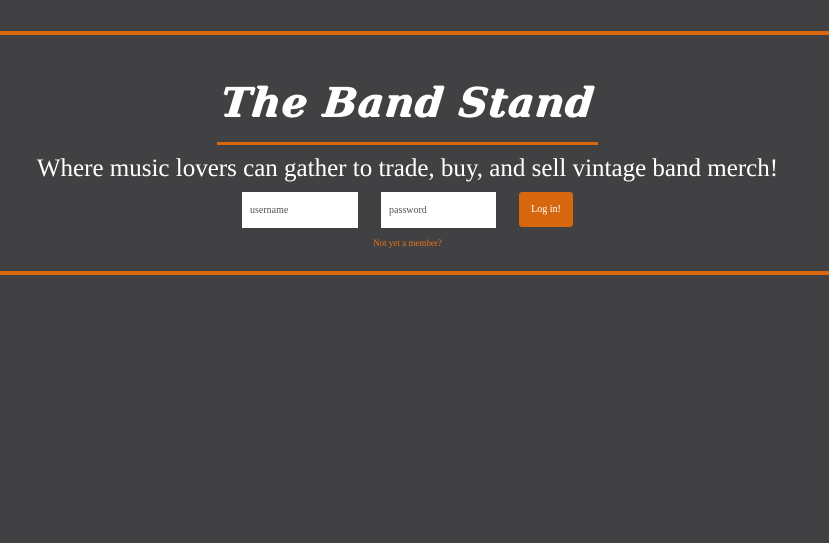 This screenshot has width=829, height=543. What do you see at coordinates (414, 273) in the screenshot?
I see `bottom-divider` at bounding box center [414, 273].